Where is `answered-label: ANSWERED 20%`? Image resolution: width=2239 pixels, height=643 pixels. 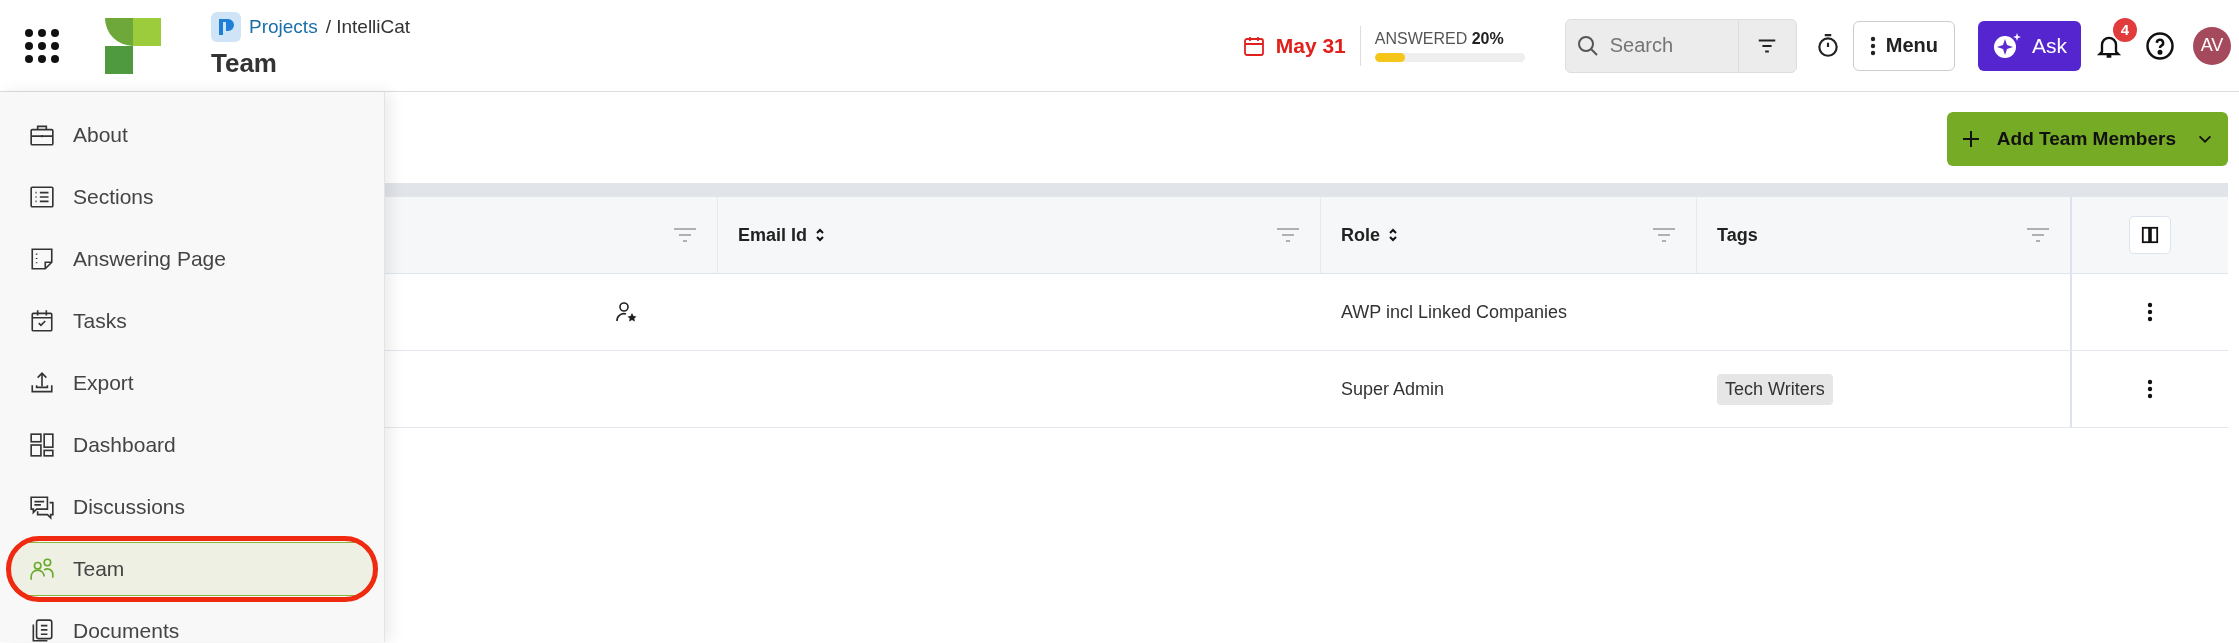
answered-label: ANSWERED 20% is located at coordinates (1439, 38).